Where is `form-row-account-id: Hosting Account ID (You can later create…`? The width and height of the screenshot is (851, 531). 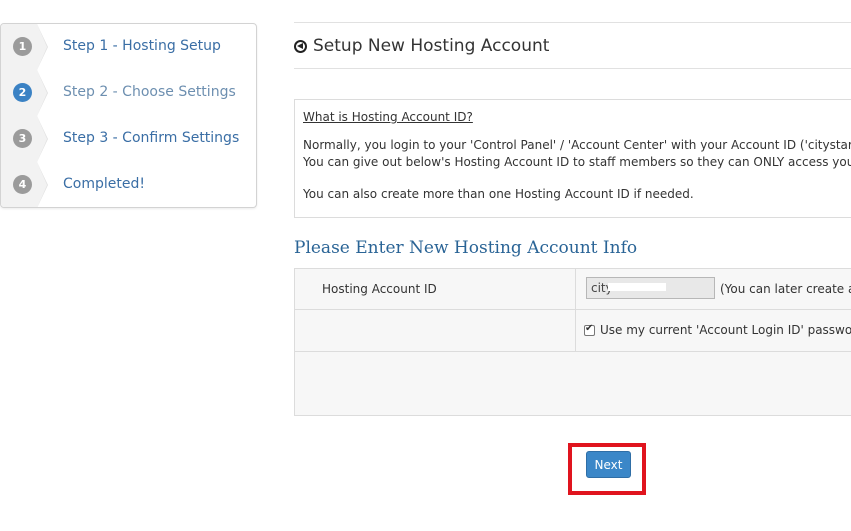
form-row-account-id: Hosting Account ID (You can later create… is located at coordinates (573, 289).